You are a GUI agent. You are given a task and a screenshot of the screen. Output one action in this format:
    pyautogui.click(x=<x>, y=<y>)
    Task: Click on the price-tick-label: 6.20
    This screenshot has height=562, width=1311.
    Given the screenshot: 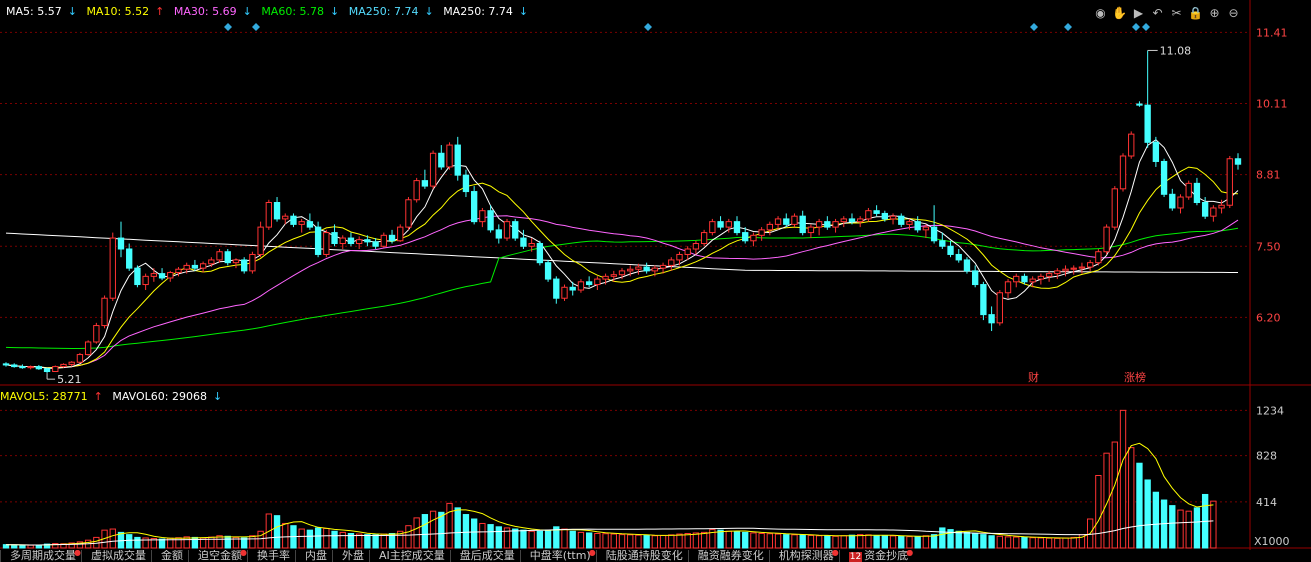 What is the action you would take?
    pyautogui.click(x=1268, y=317)
    